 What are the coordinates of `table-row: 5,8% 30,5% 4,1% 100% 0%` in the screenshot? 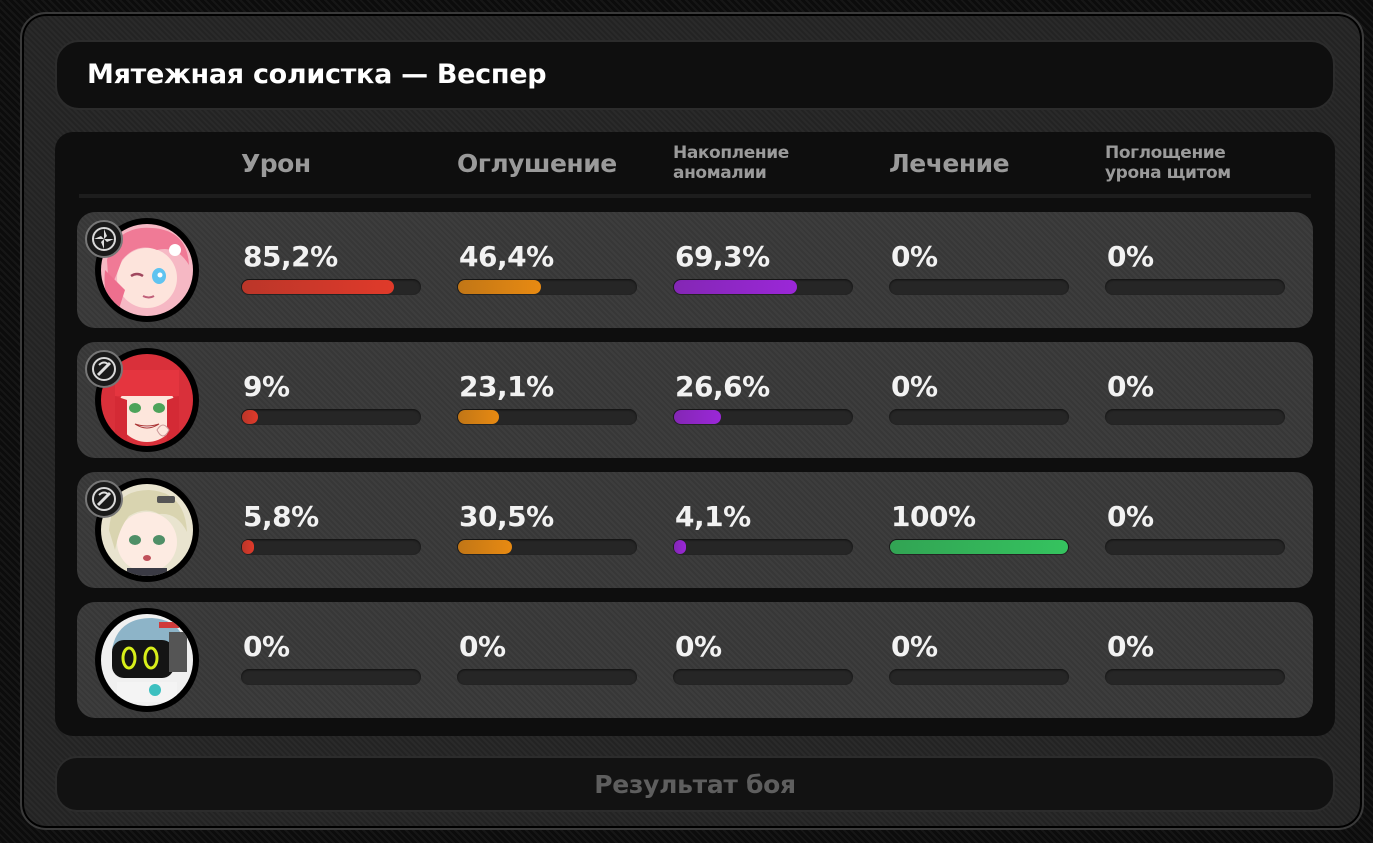 It's located at (695, 530).